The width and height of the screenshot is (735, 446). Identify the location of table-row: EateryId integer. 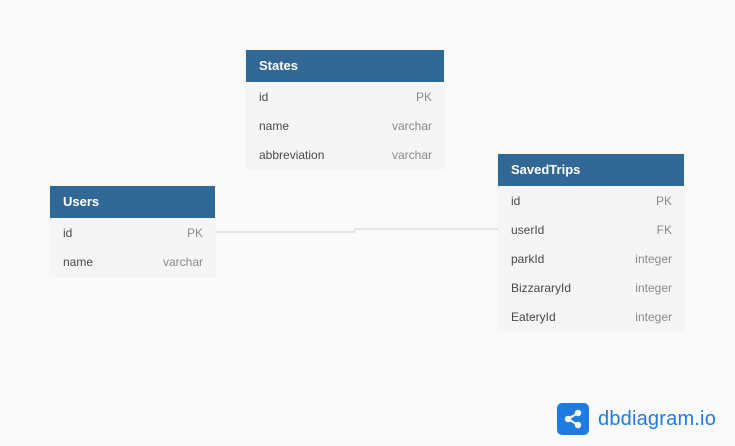
(591, 316).